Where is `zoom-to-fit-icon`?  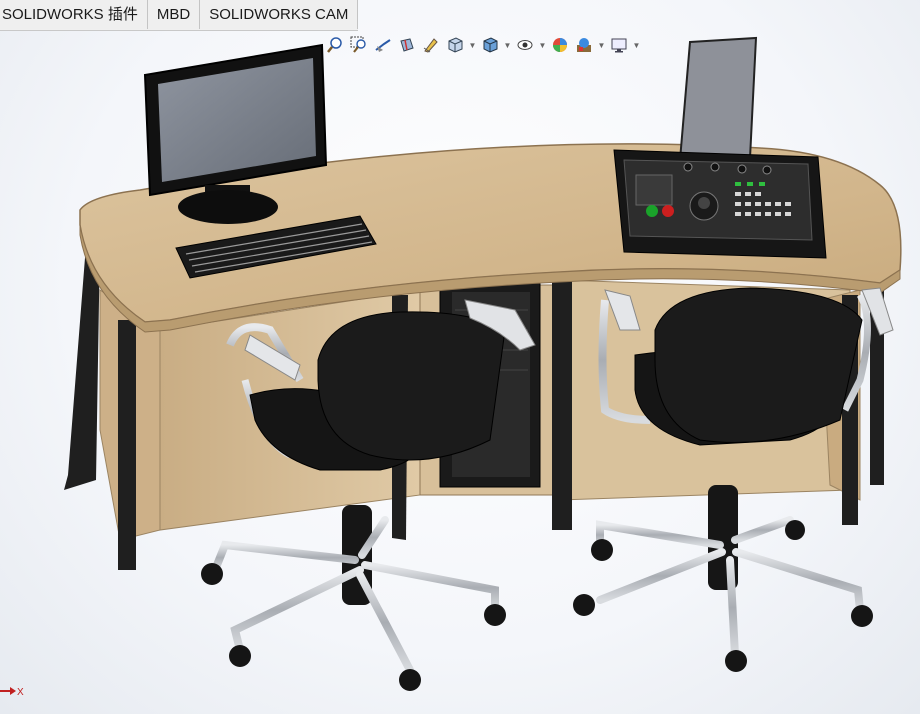
zoom-to-fit-icon is located at coordinates (335, 45).